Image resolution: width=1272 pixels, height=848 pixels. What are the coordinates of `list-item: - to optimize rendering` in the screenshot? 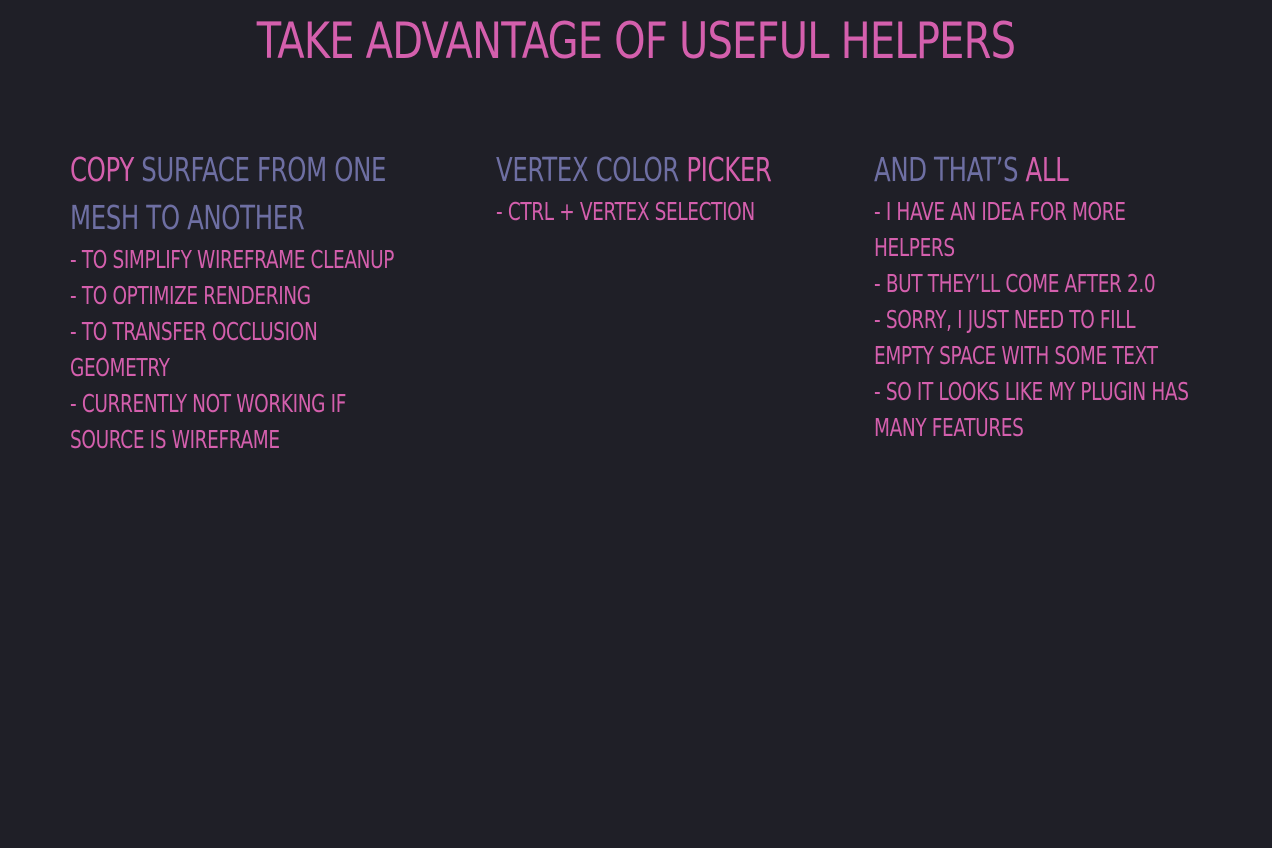 It's located at (190, 295).